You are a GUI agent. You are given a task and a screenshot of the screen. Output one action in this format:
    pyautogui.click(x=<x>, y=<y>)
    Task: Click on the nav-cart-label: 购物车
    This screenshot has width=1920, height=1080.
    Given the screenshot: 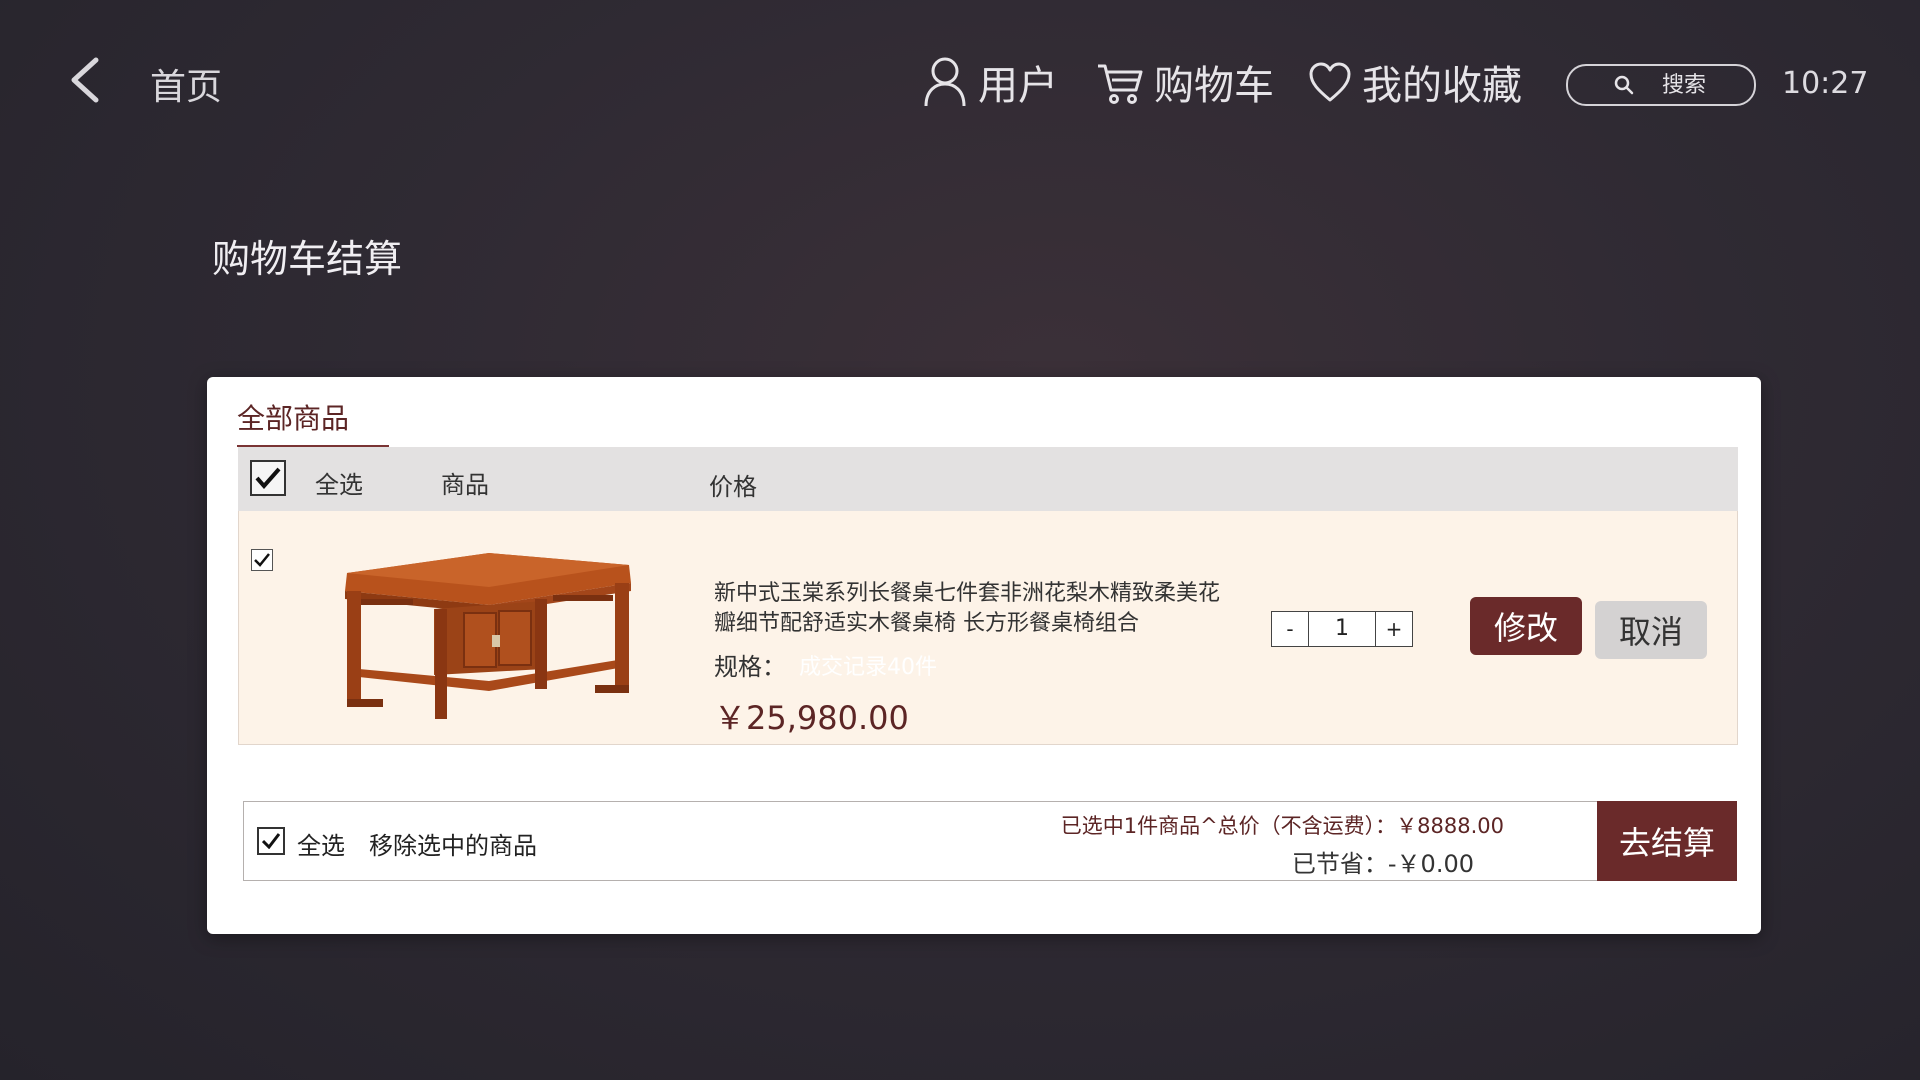 What is the action you would take?
    pyautogui.click(x=1214, y=86)
    